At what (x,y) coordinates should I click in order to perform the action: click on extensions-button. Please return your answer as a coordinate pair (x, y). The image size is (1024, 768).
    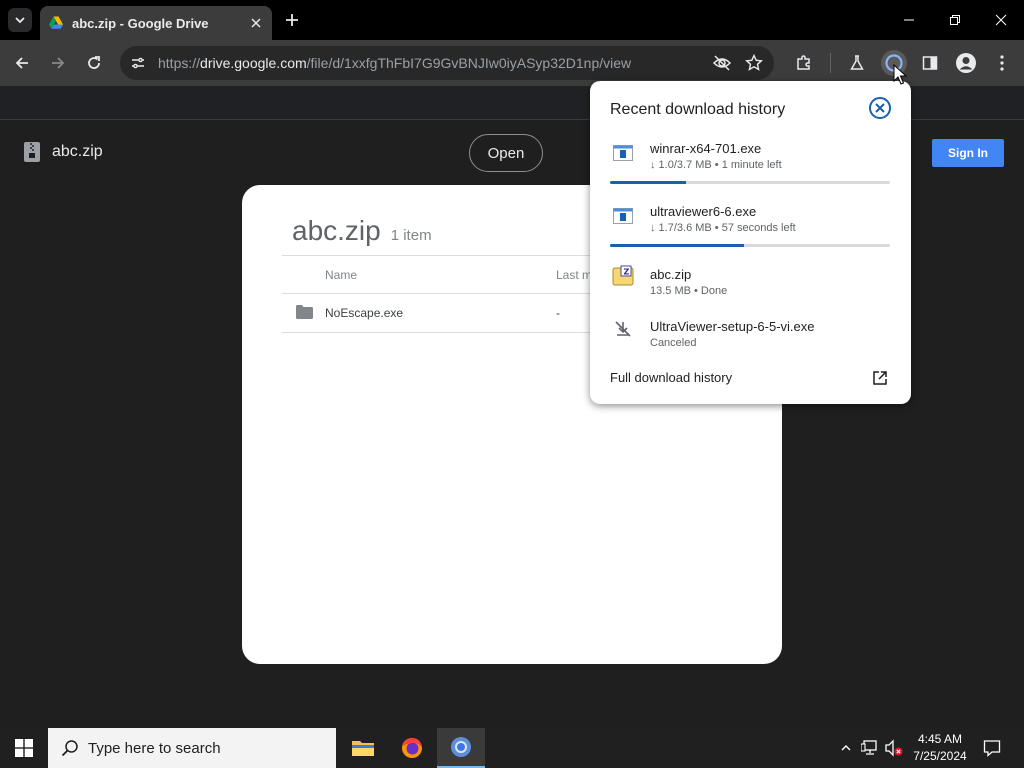
    Looking at the image, I should click on (804, 63).